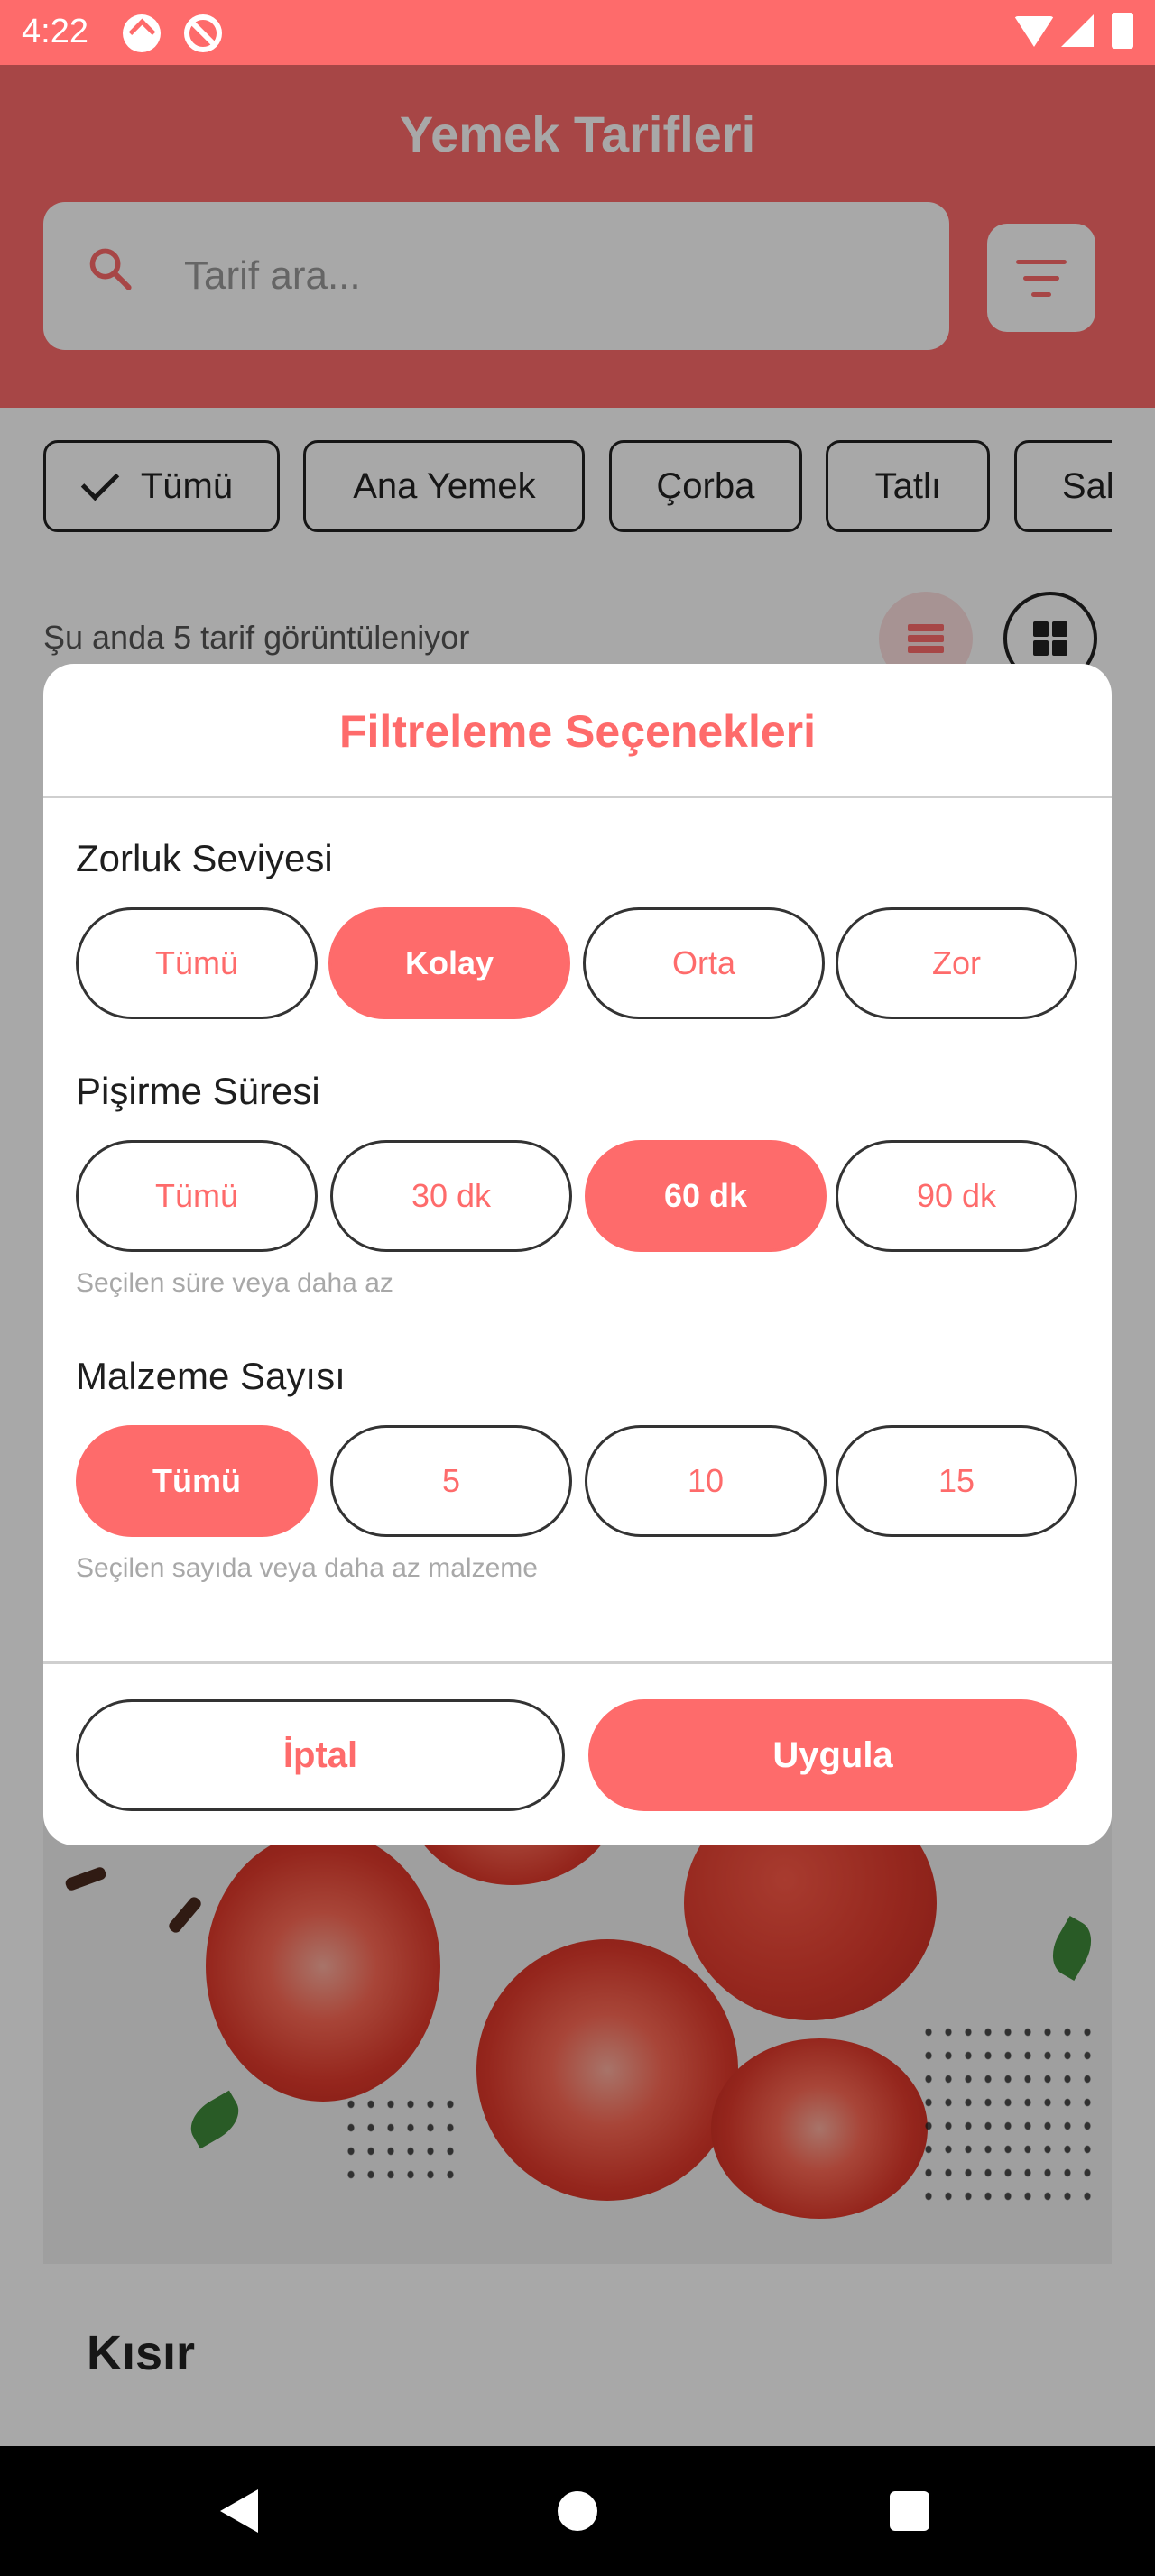 The image size is (1155, 2576). I want to click on ingredient-count-label: Malzeme Sayısı, so click(211, 1376).